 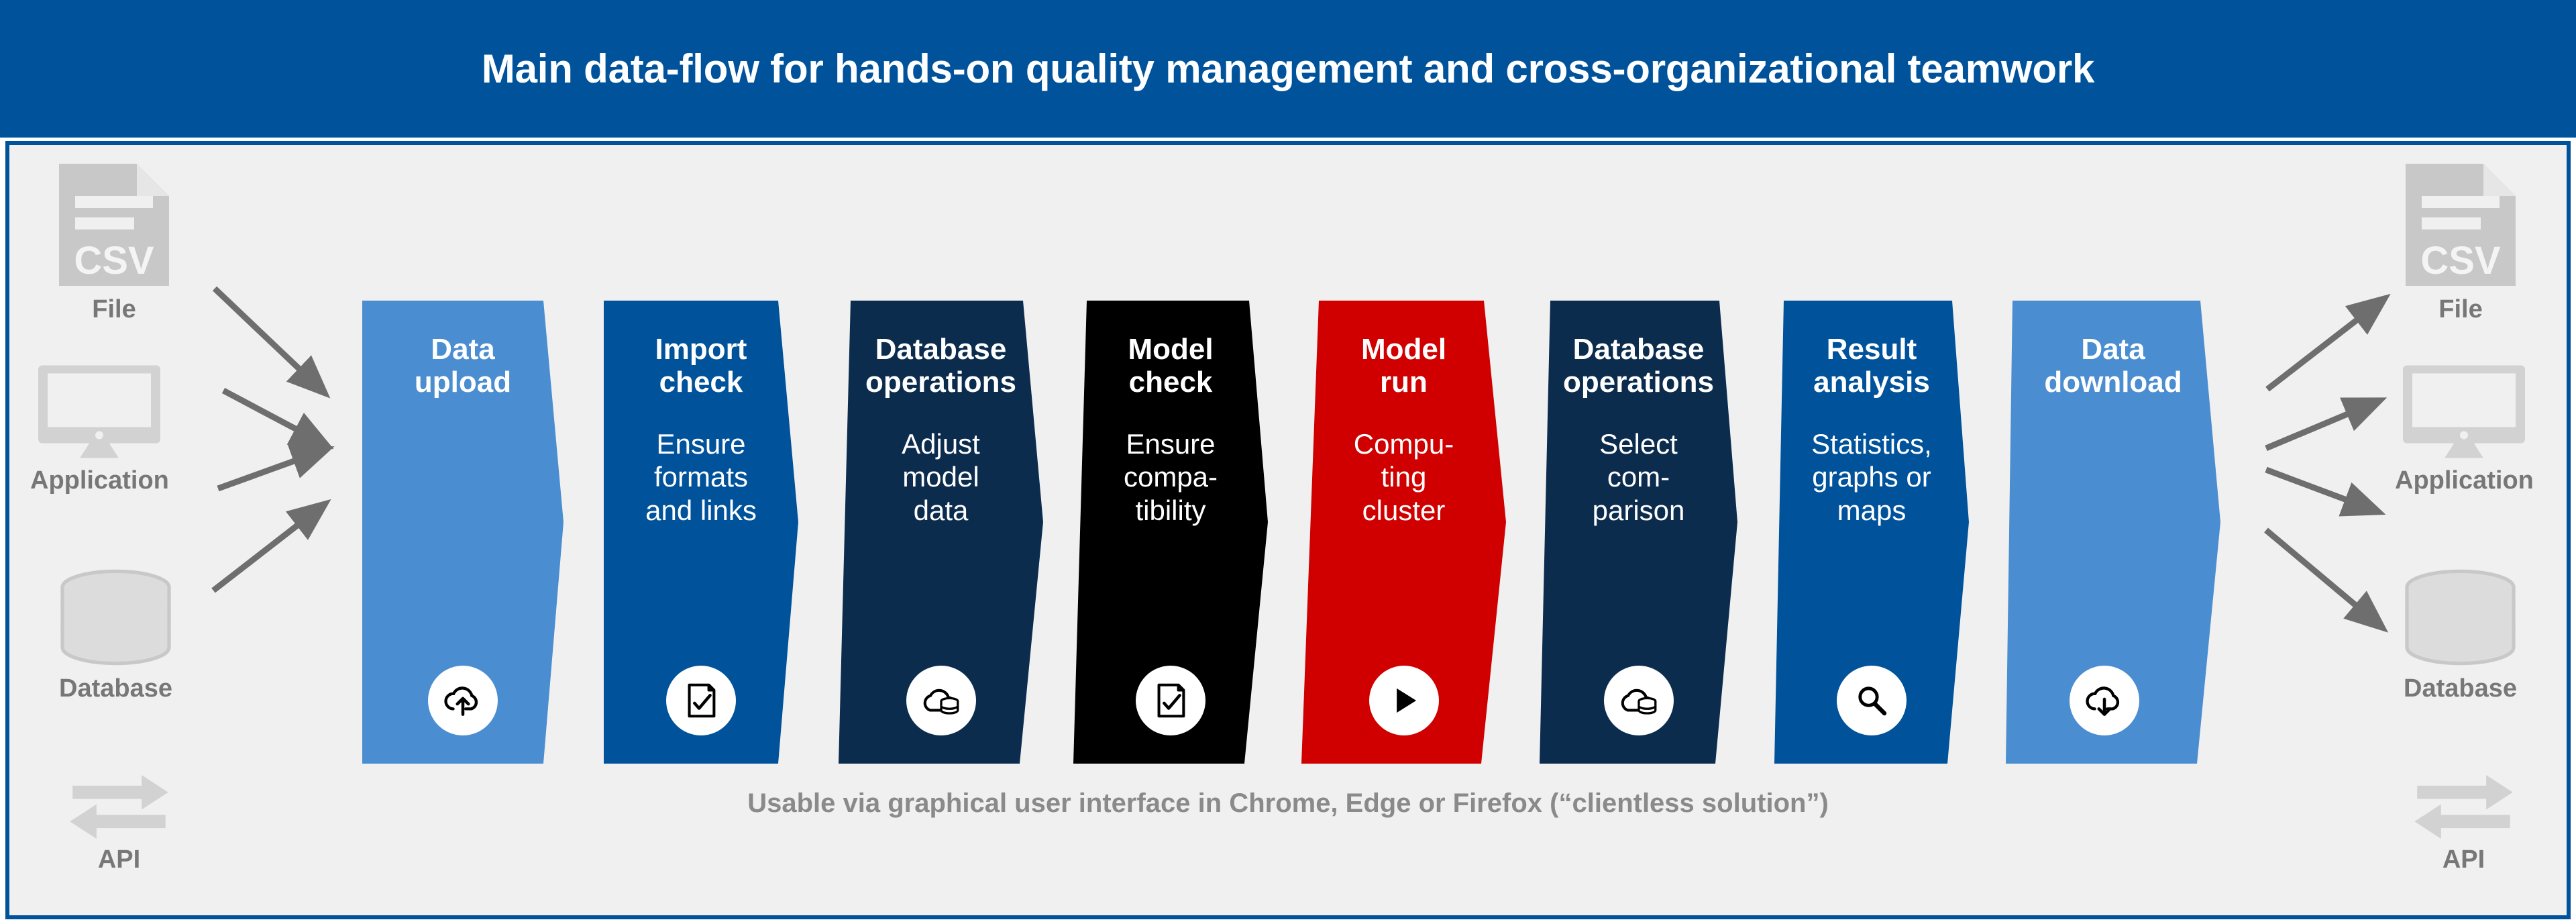 I want to click on process-block-model-run: Model run Compu- ting cluster, so click(x=1403, y=532).